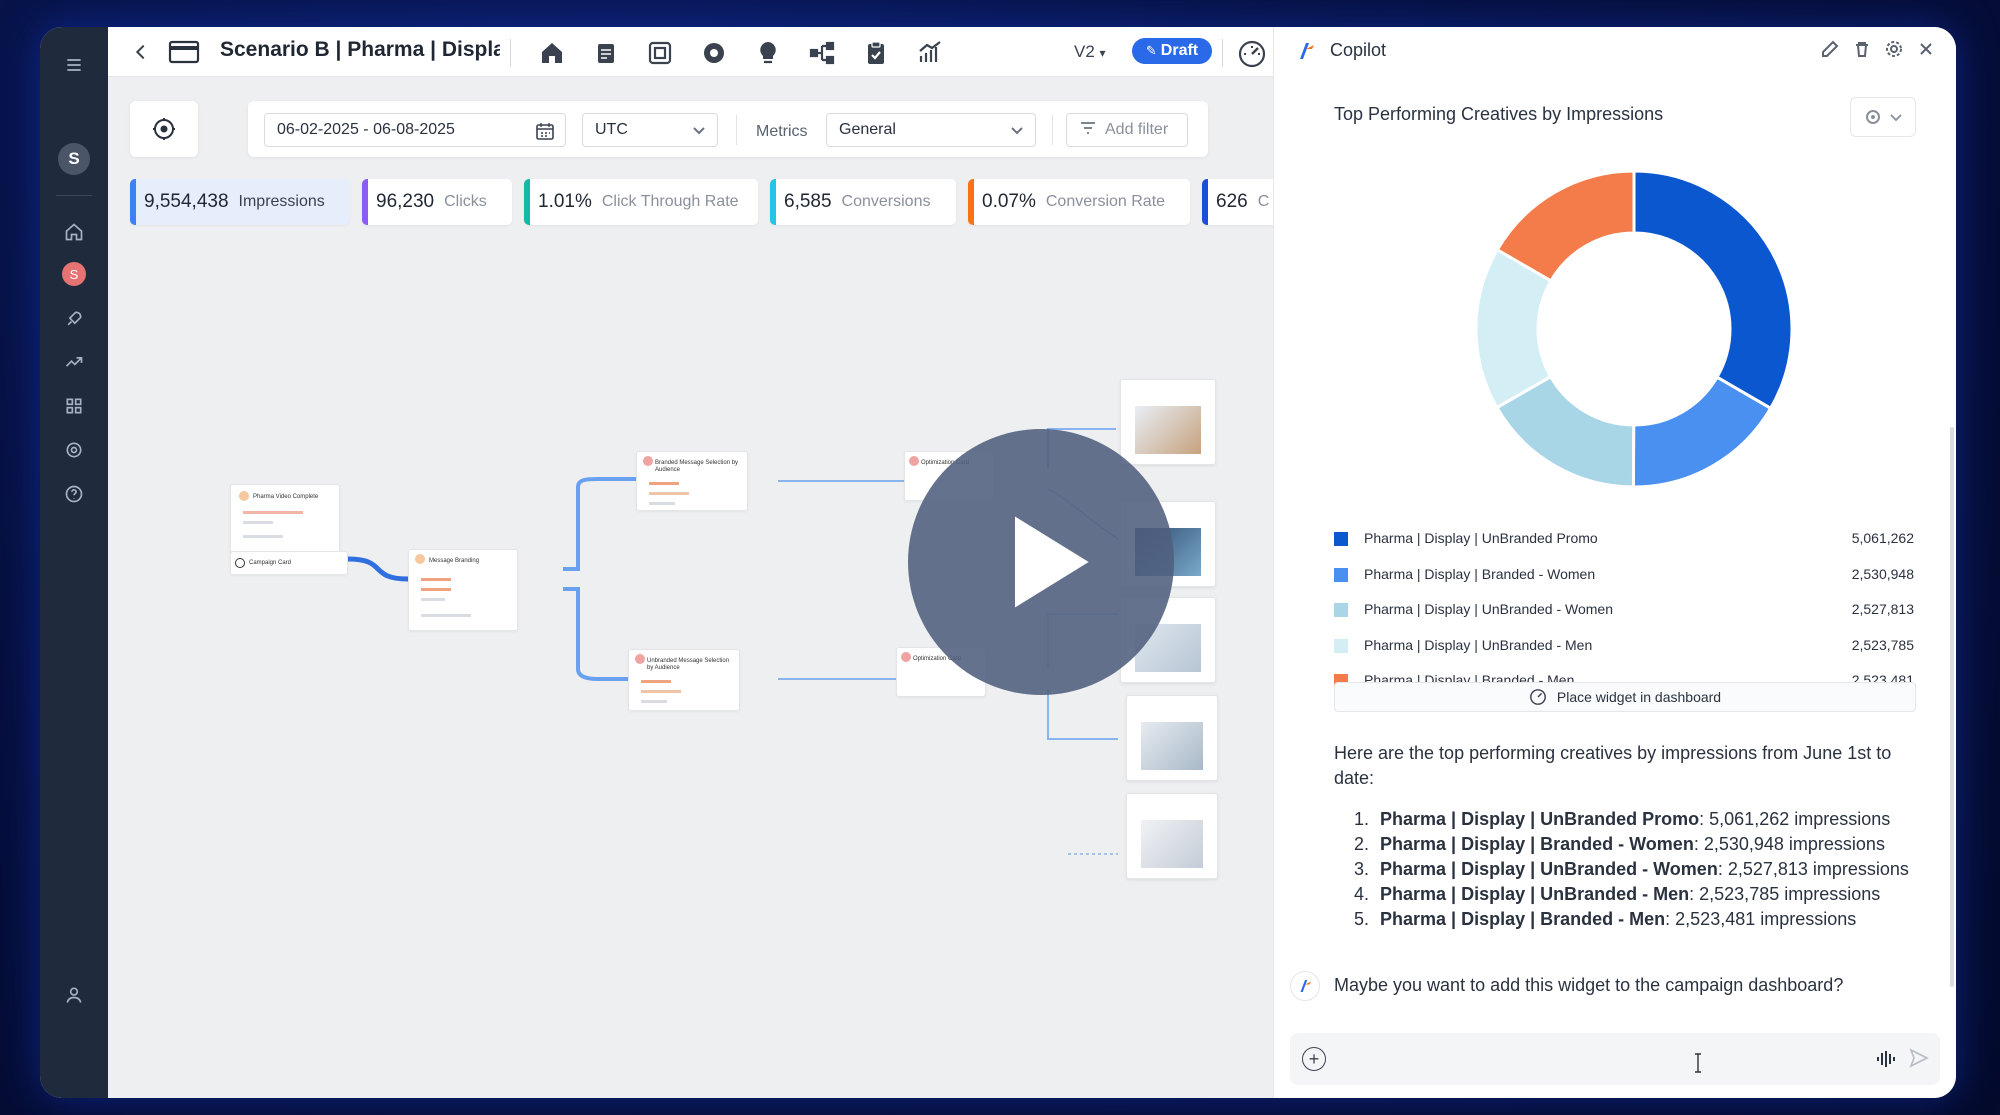  I want to click on kpi-conversions: 6,585 Conversions, so click(863, 202).